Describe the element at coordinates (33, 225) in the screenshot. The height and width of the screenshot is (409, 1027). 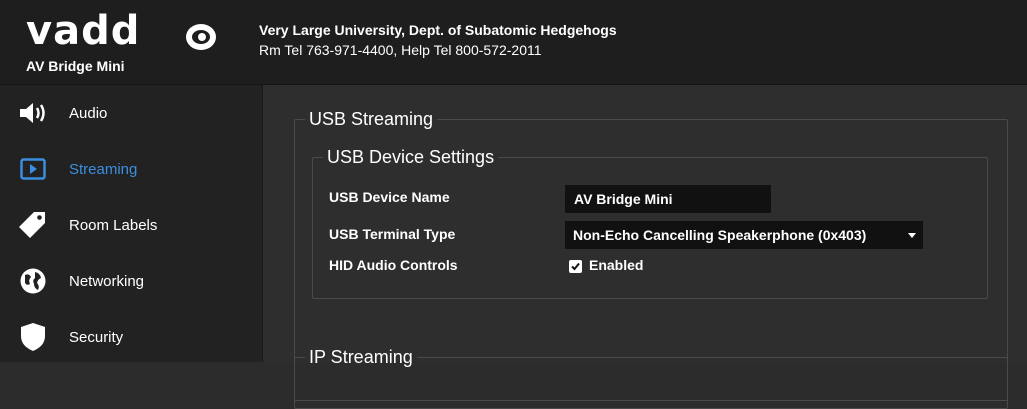
I see `tag-icon` at that location.